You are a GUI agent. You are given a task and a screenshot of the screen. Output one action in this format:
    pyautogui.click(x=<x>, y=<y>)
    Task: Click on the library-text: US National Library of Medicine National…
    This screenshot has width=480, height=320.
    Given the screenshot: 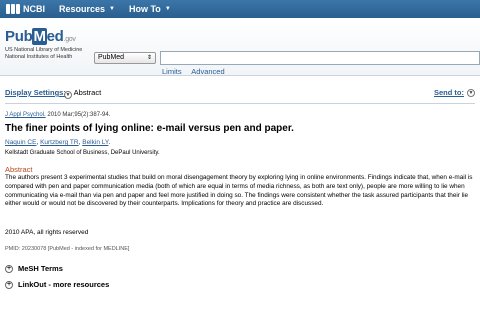 What is the action you would take?
    pyautogui.click(x=43, y=53)
    